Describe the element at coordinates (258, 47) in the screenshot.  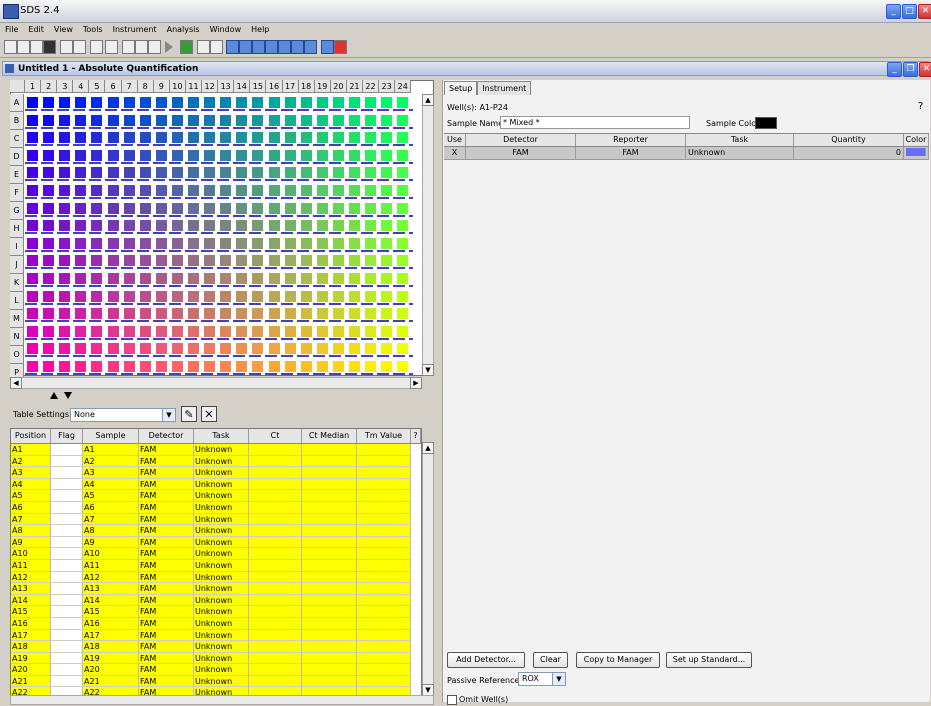
I see `component-view-icon` at that location.